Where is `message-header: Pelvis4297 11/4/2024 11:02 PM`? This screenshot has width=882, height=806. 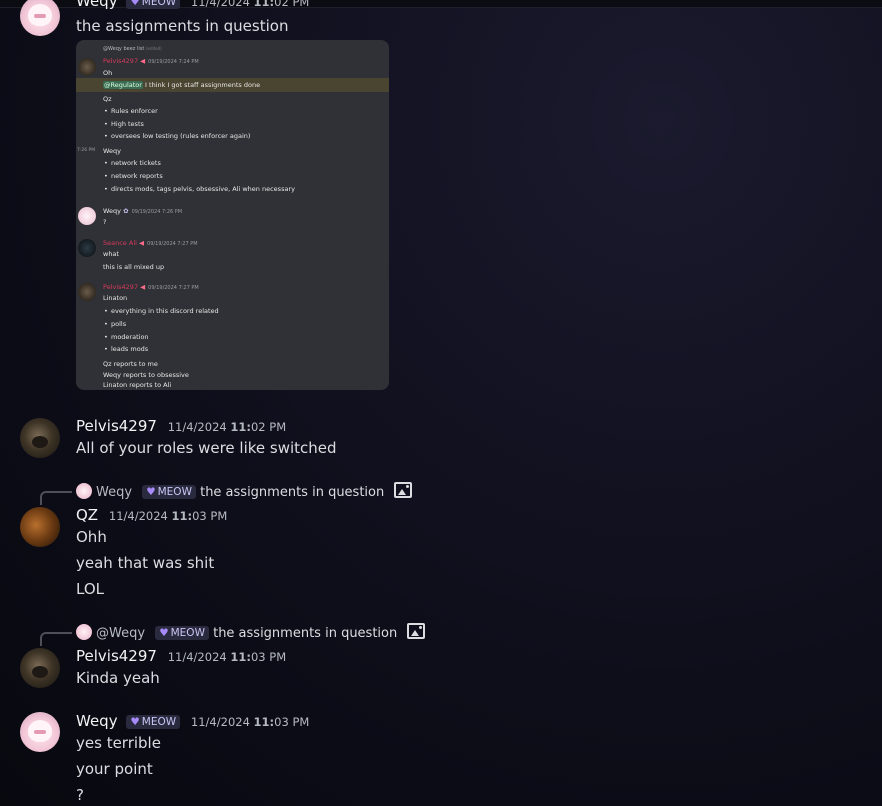 message-header: Pelvis4297 11/4/2024 11:02 PM is located at coordinates (181, 426).